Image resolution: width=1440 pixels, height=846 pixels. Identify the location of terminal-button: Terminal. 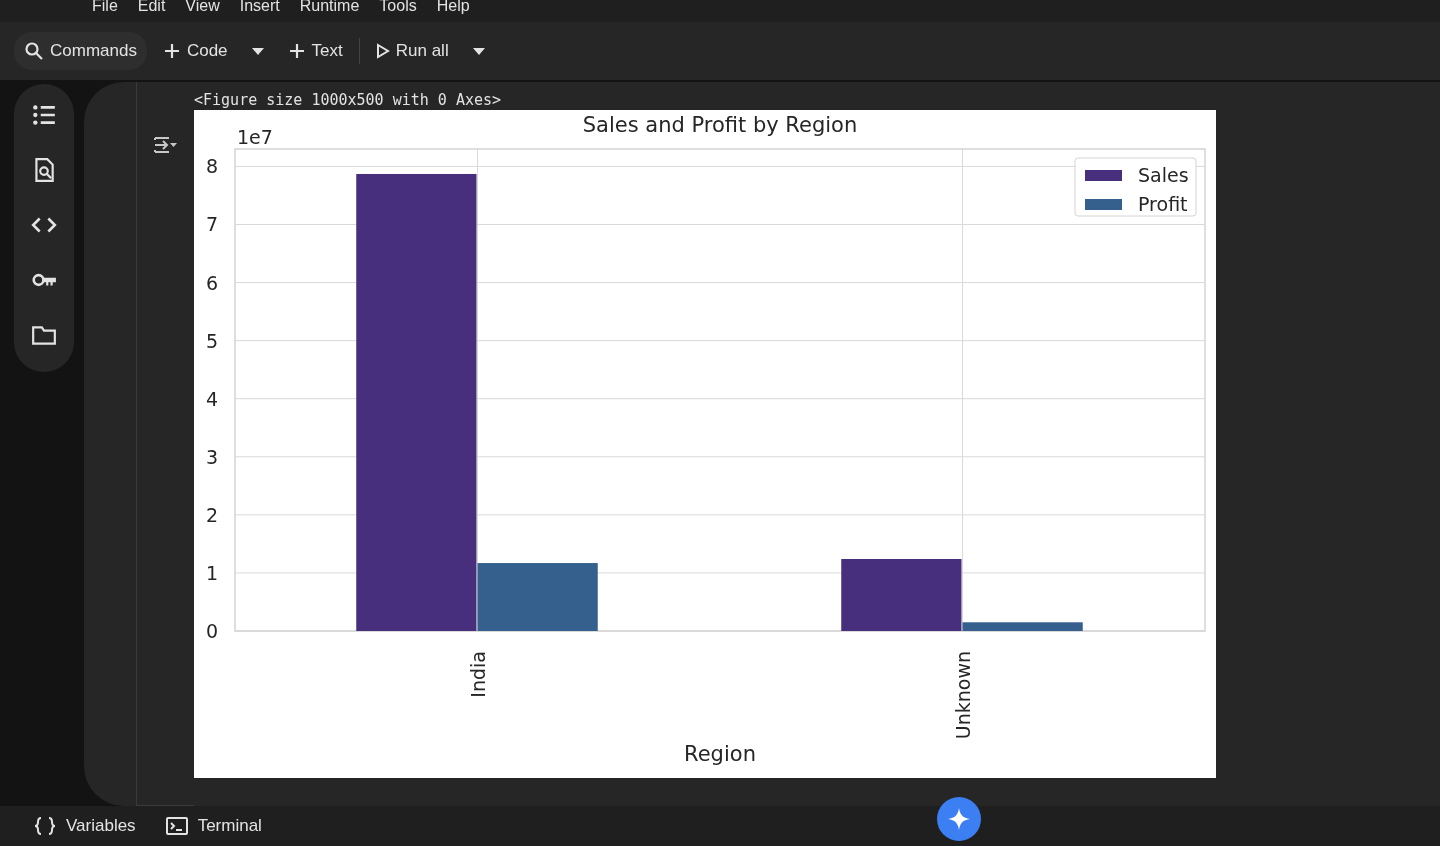
(213, 826).